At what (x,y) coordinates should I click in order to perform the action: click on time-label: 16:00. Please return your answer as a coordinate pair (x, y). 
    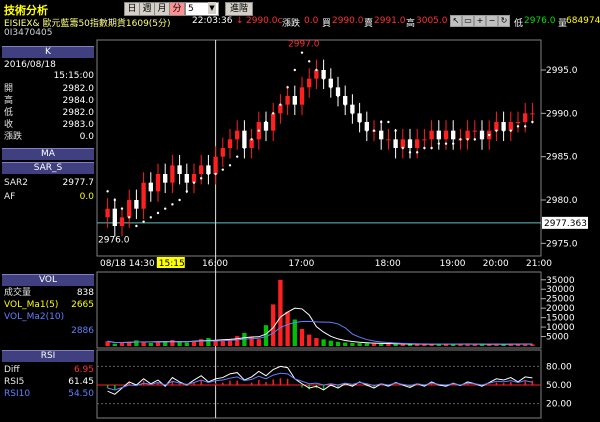
    Looking at the image, I should click on (215, 264).